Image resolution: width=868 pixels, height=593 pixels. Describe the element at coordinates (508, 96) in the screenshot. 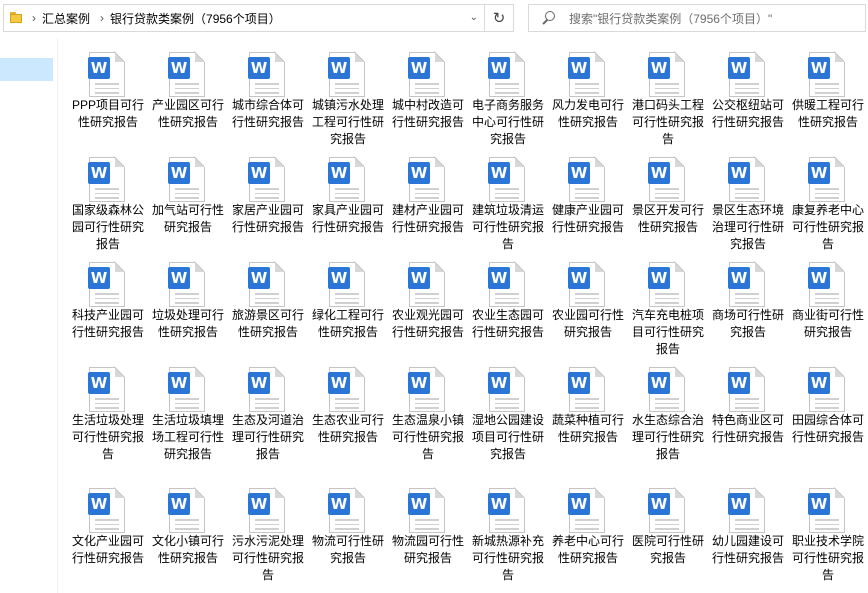

I see `file-item: W 电子商务服务中心可行性研究报告` at that location.